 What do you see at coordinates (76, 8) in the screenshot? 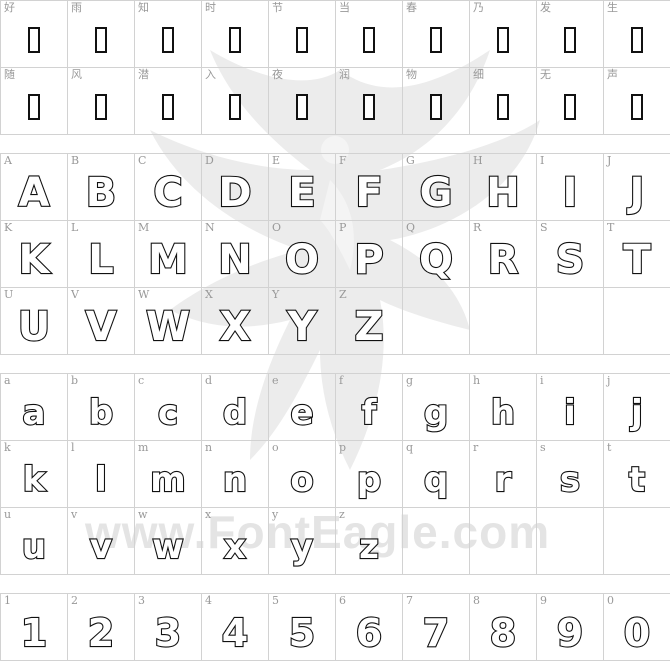
I see `char-label: 雨` at bounding box center [76, 8].